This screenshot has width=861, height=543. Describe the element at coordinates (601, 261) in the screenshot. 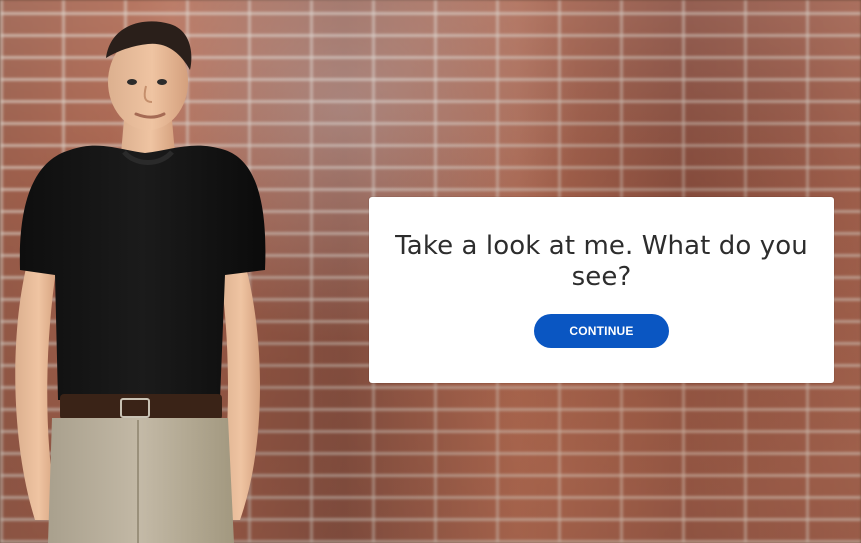

I see `dialog-message: Take a look at me. What do you see?` at that location.